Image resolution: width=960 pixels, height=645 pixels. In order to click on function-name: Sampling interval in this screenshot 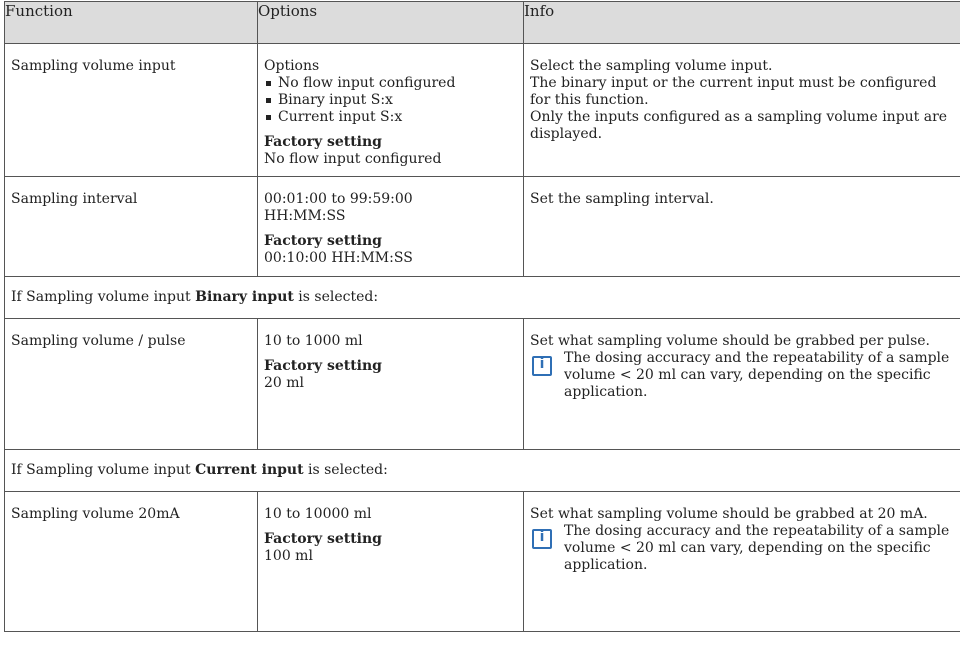, I will do `click(74, 199)`.